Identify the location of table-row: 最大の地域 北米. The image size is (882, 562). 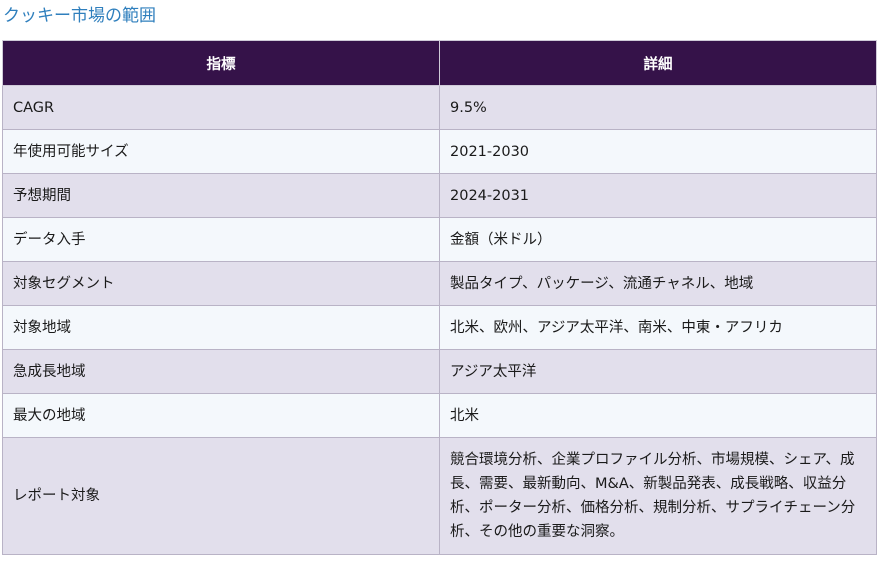
(439, 415).